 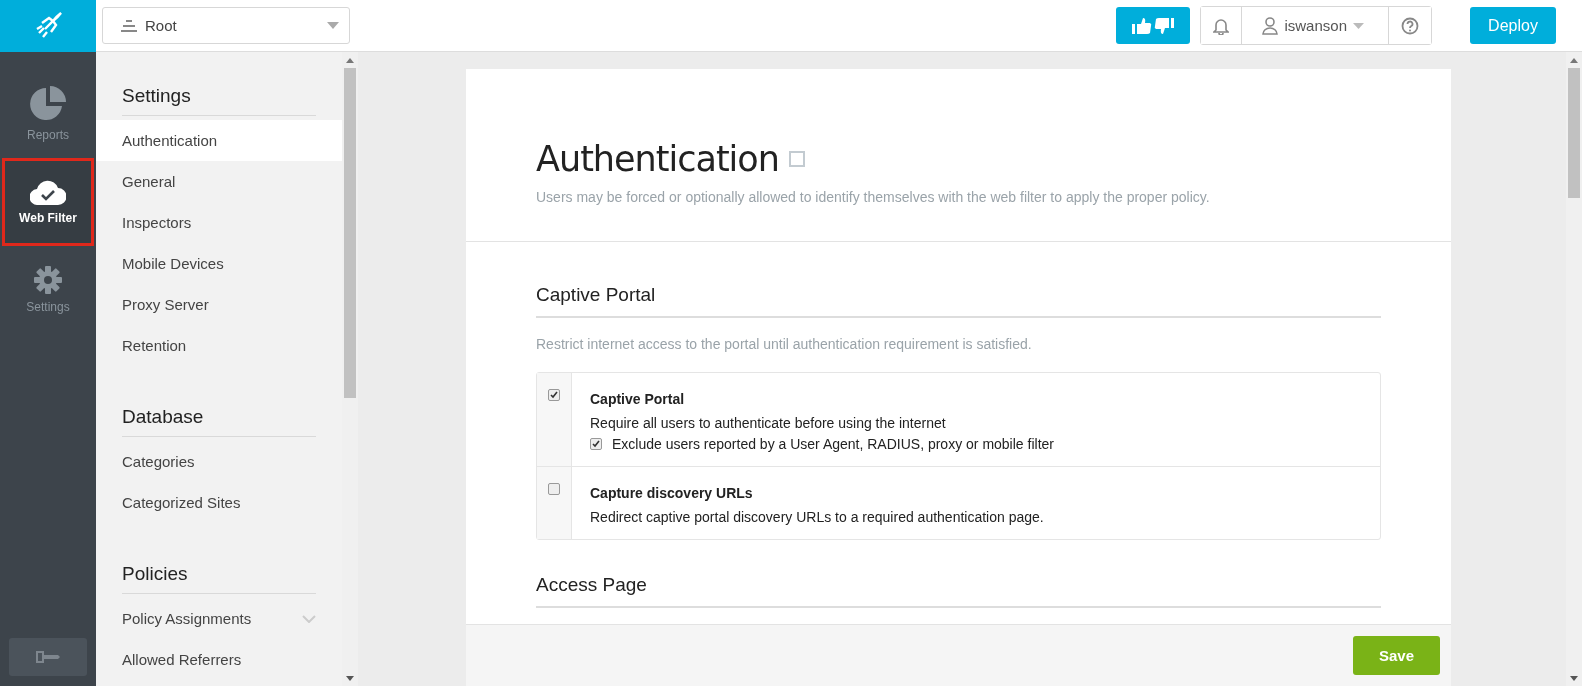 I want to click on nav-item: Proxy Server, so click(x=219, y=304).